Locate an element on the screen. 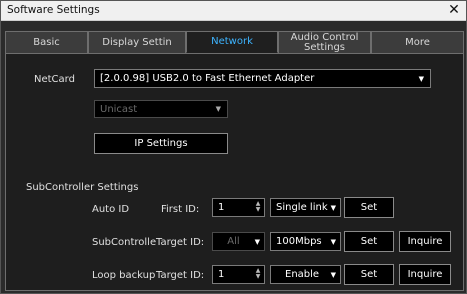 The image size is (467, 294). subcontroller-section-label: SubController Settings is located at coordinates (82, 187).